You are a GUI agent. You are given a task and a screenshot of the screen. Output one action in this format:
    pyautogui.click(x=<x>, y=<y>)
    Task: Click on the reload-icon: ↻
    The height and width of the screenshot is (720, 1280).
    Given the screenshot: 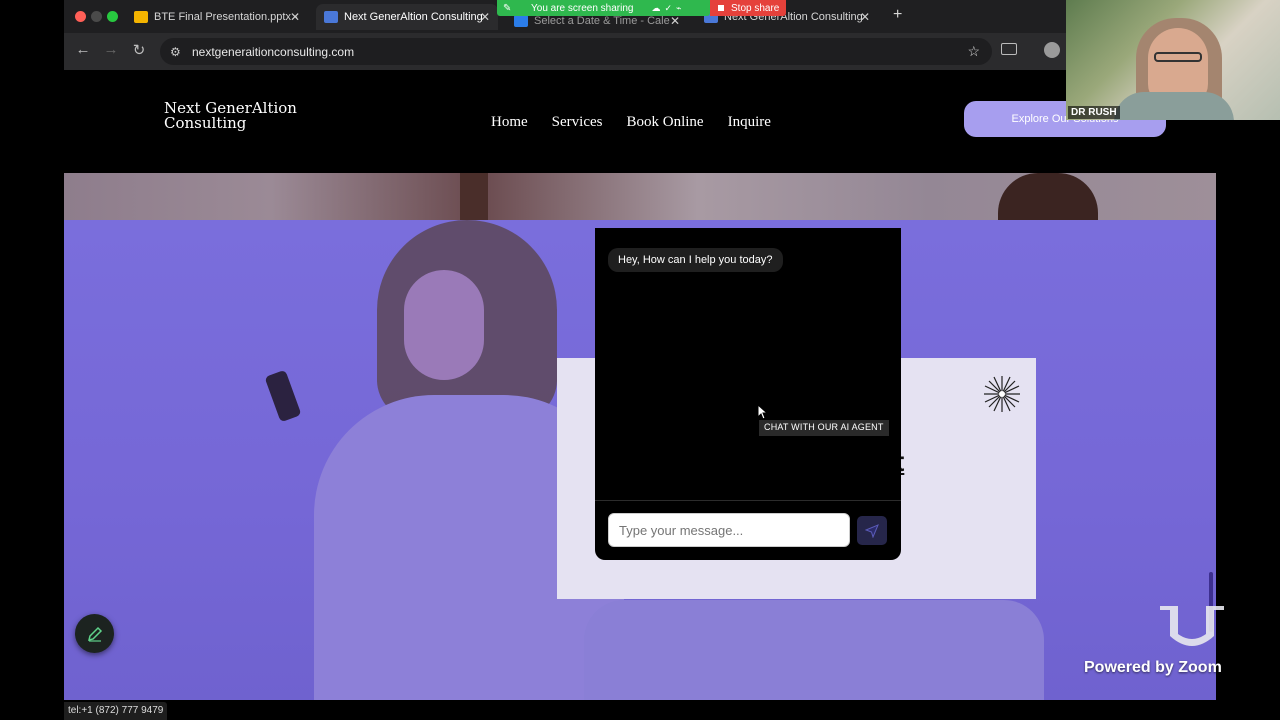 What is the action you would take?
    pyautogui.click(x=139, y=50)
    